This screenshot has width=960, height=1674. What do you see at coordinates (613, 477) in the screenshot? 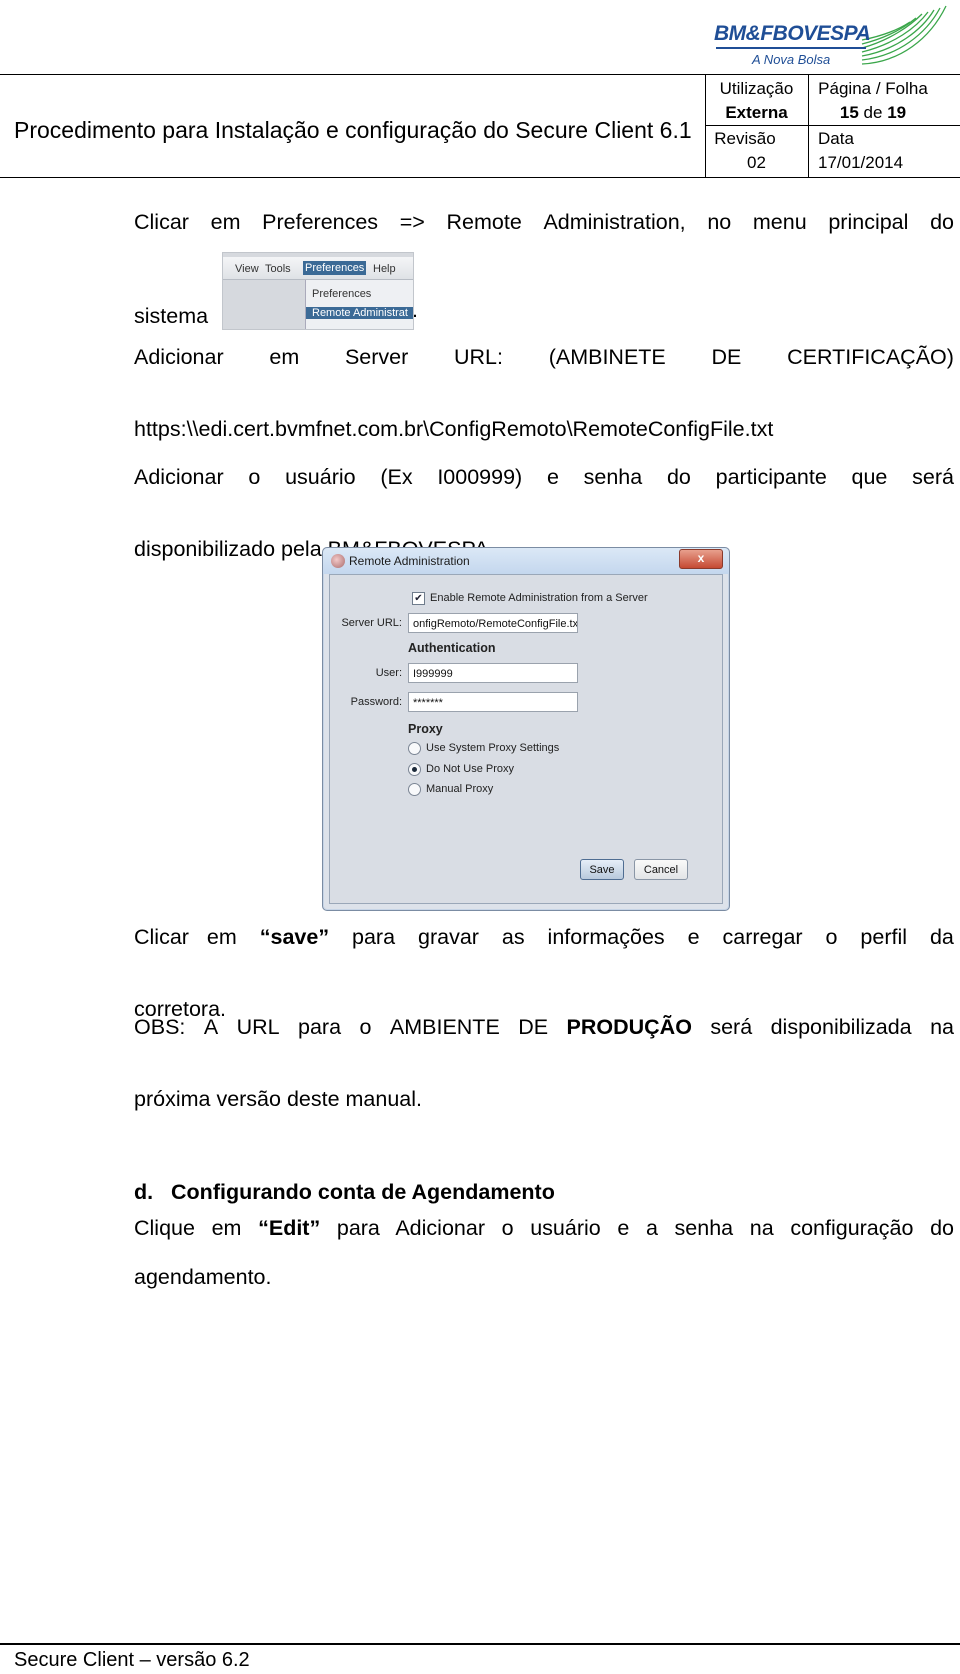
I see `word: senha` at bounding box center [613, 477].